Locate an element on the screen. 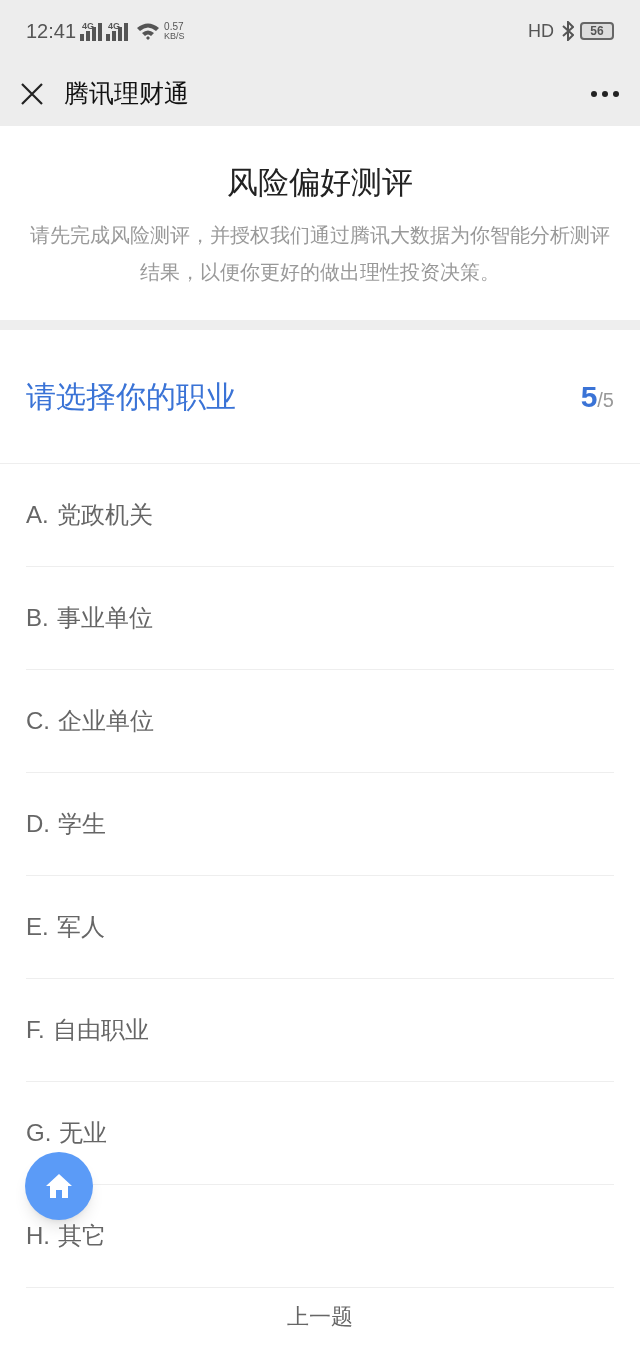  question-title: 请选择你的职业 is located at coordinates (131, 397).